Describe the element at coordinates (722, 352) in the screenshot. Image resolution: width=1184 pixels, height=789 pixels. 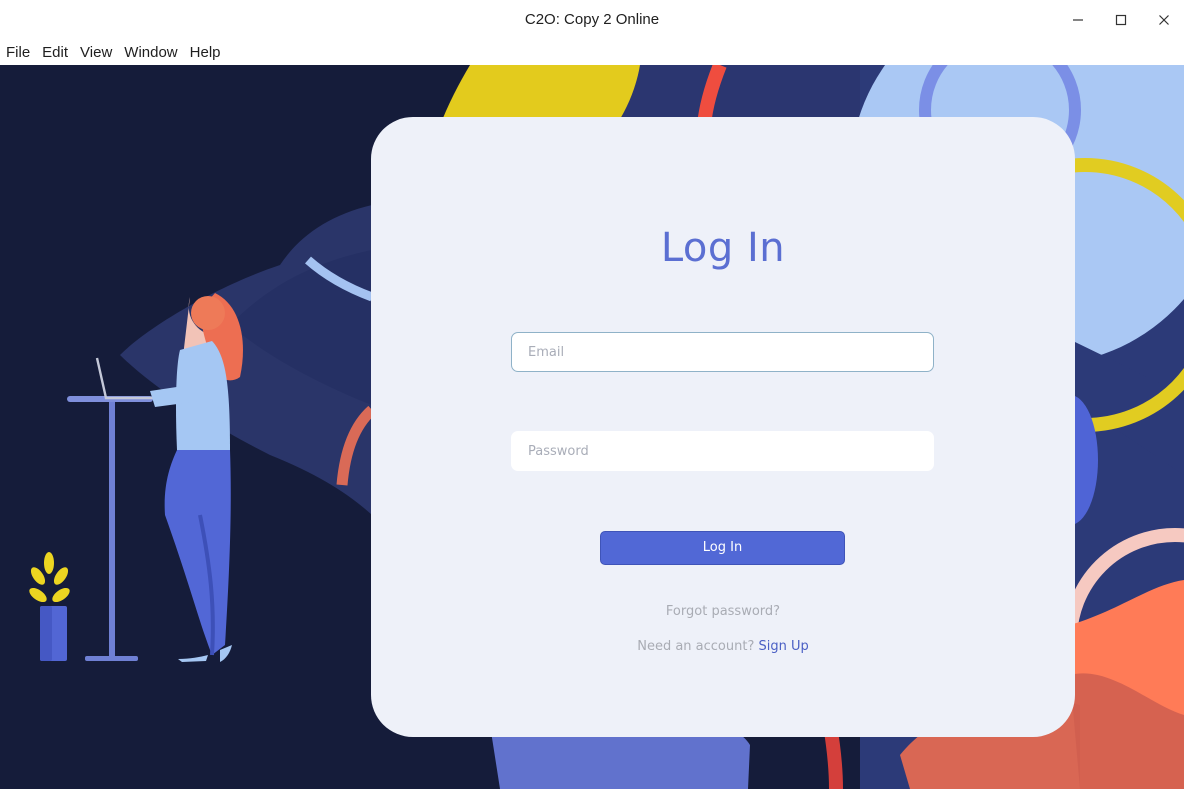
I see `email-field` at that location.